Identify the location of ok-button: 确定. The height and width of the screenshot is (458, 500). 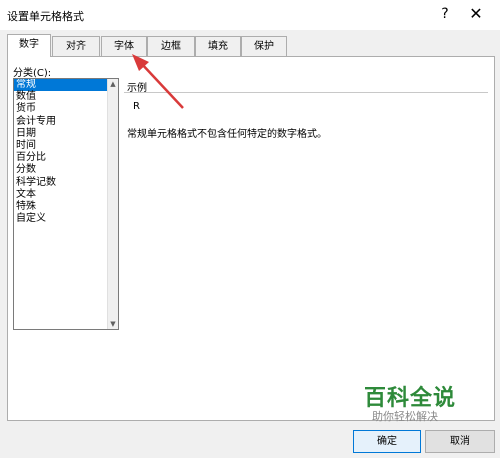
(387, 441).